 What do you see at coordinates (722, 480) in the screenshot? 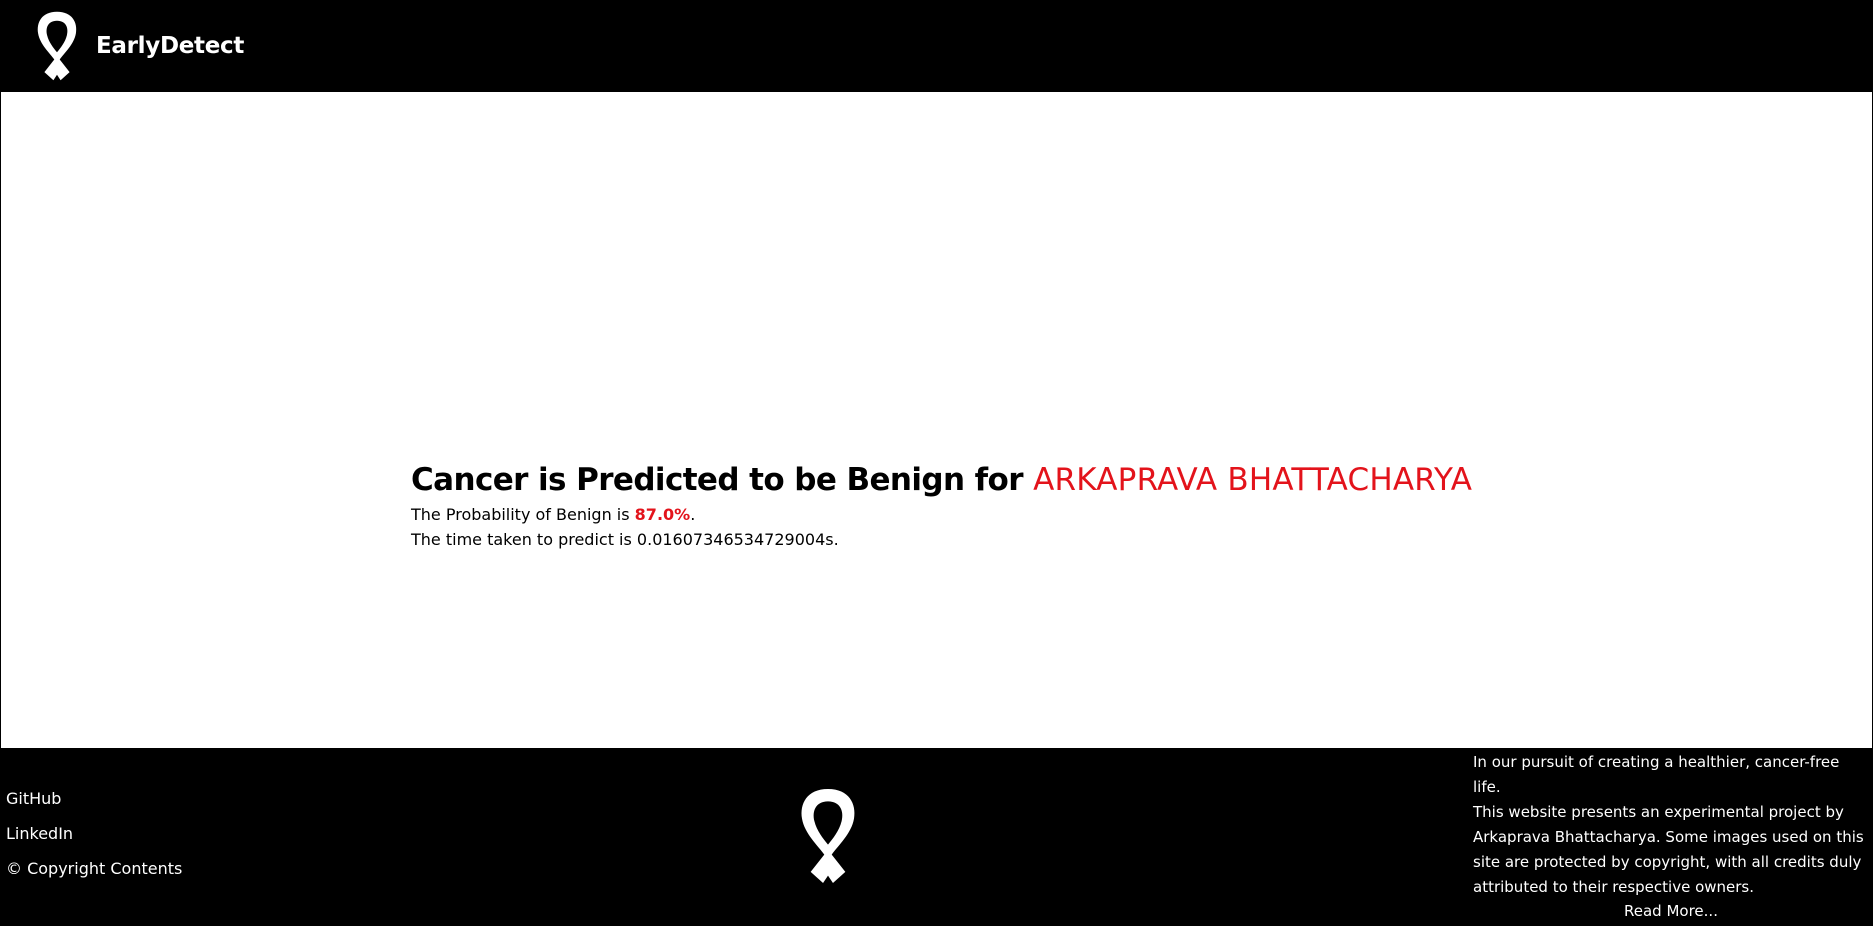
I see `result-heading-text: Cancer is Predicted to be Benign for` at bounding box center [722, 480].